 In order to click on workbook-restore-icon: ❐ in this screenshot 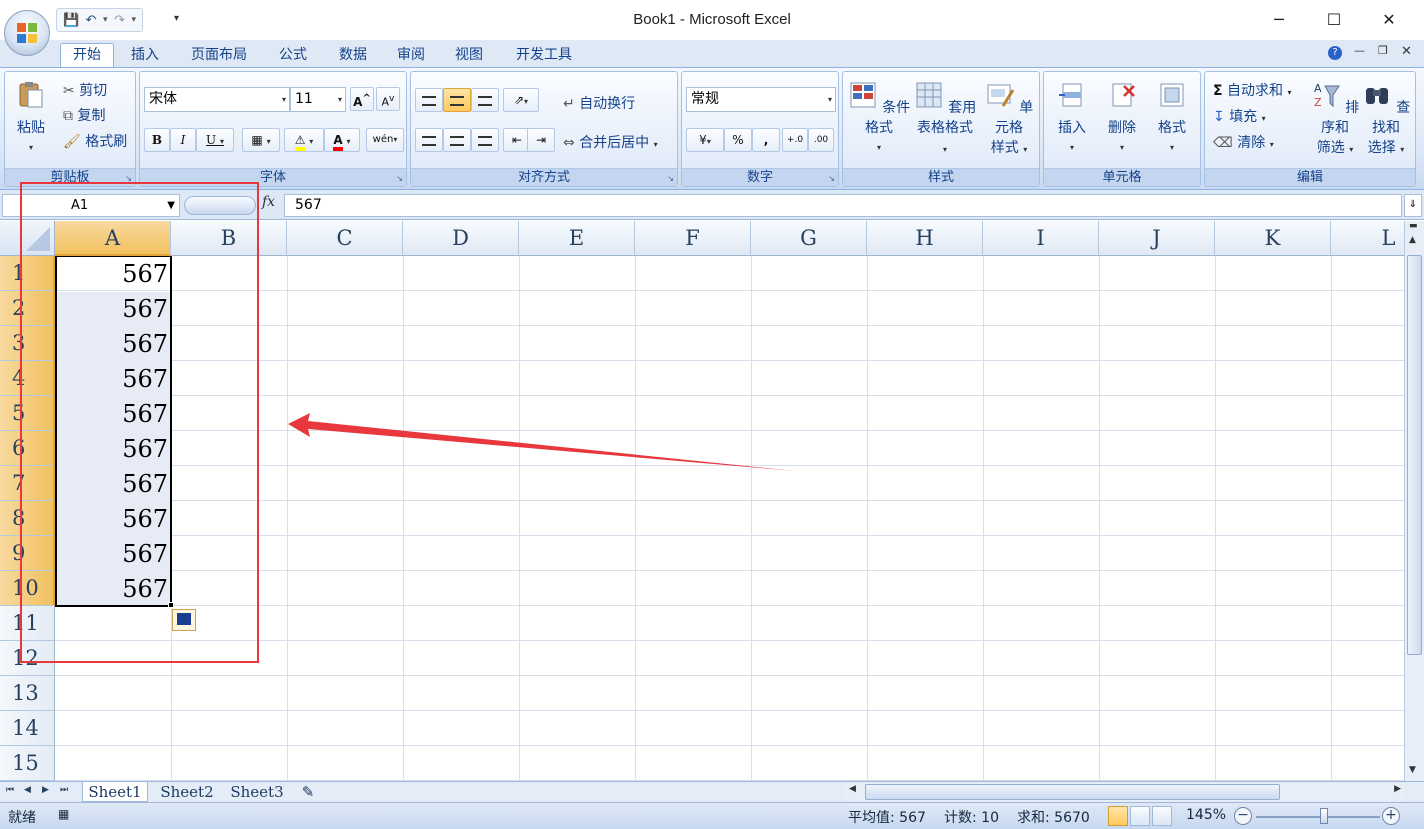, I will do `click(1383, 50)`.